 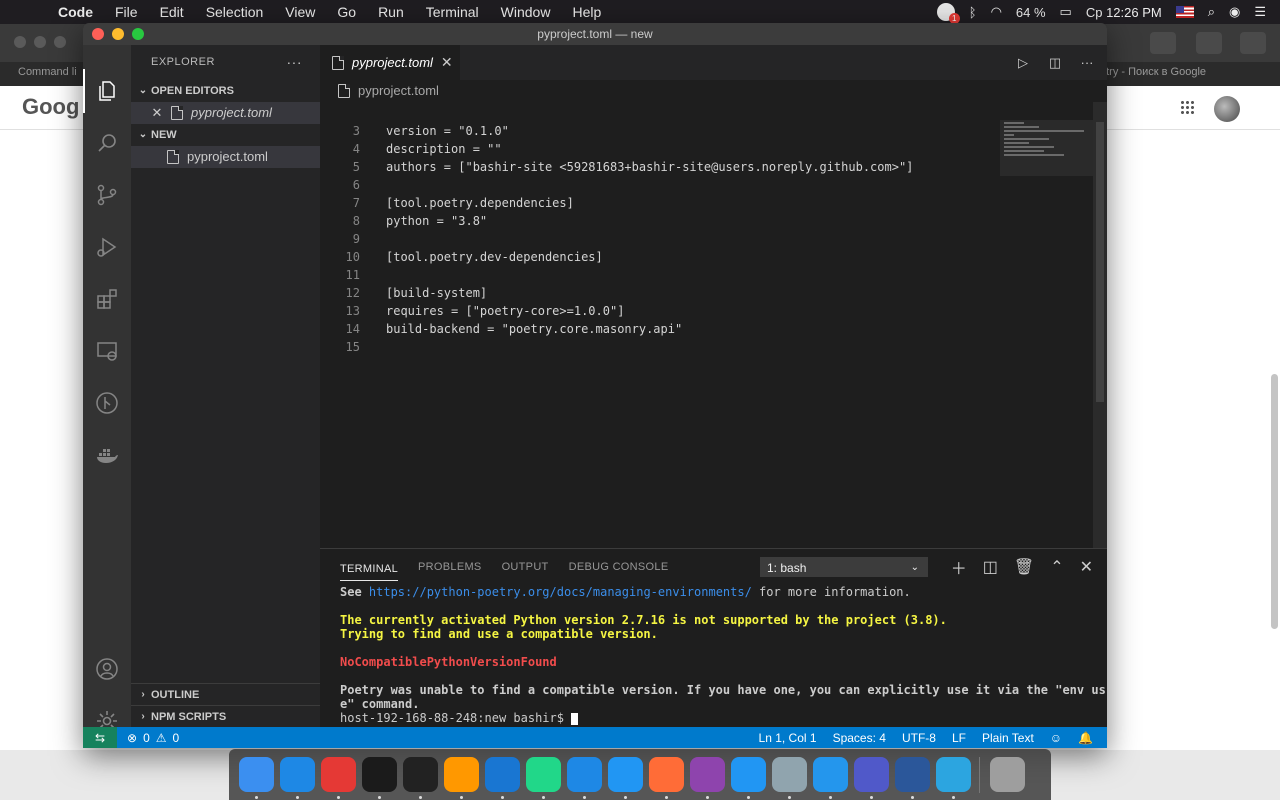 What do you see at coordinates (107, 143) in the screenshot?
I see `search-icon` at bounding box center [107, 143].